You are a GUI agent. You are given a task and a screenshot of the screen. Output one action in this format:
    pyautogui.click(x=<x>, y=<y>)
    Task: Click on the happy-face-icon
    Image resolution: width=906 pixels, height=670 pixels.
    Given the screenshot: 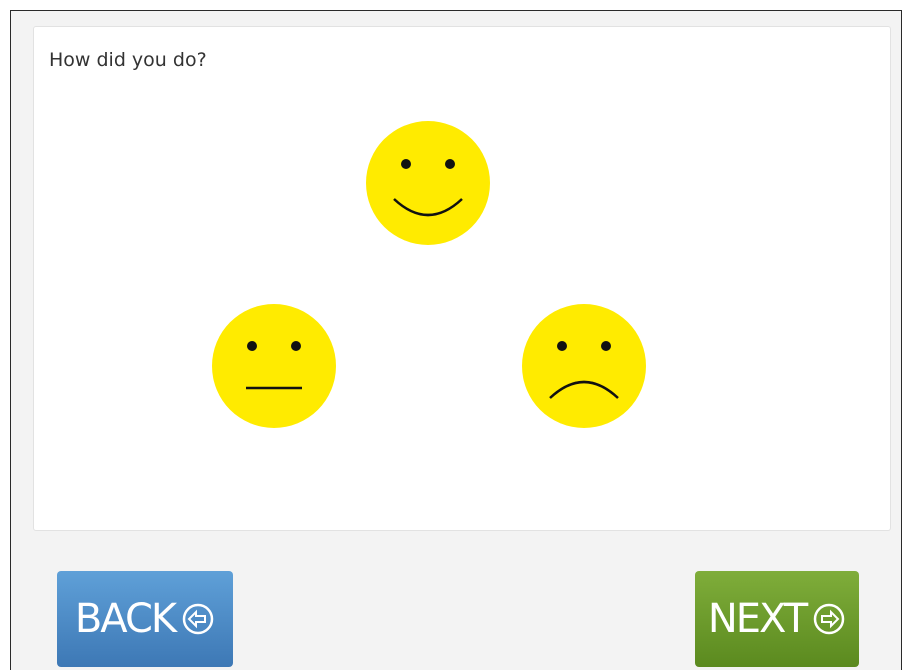 What is the action you would take?
    pyautogui.click(x=428, y=183)
    